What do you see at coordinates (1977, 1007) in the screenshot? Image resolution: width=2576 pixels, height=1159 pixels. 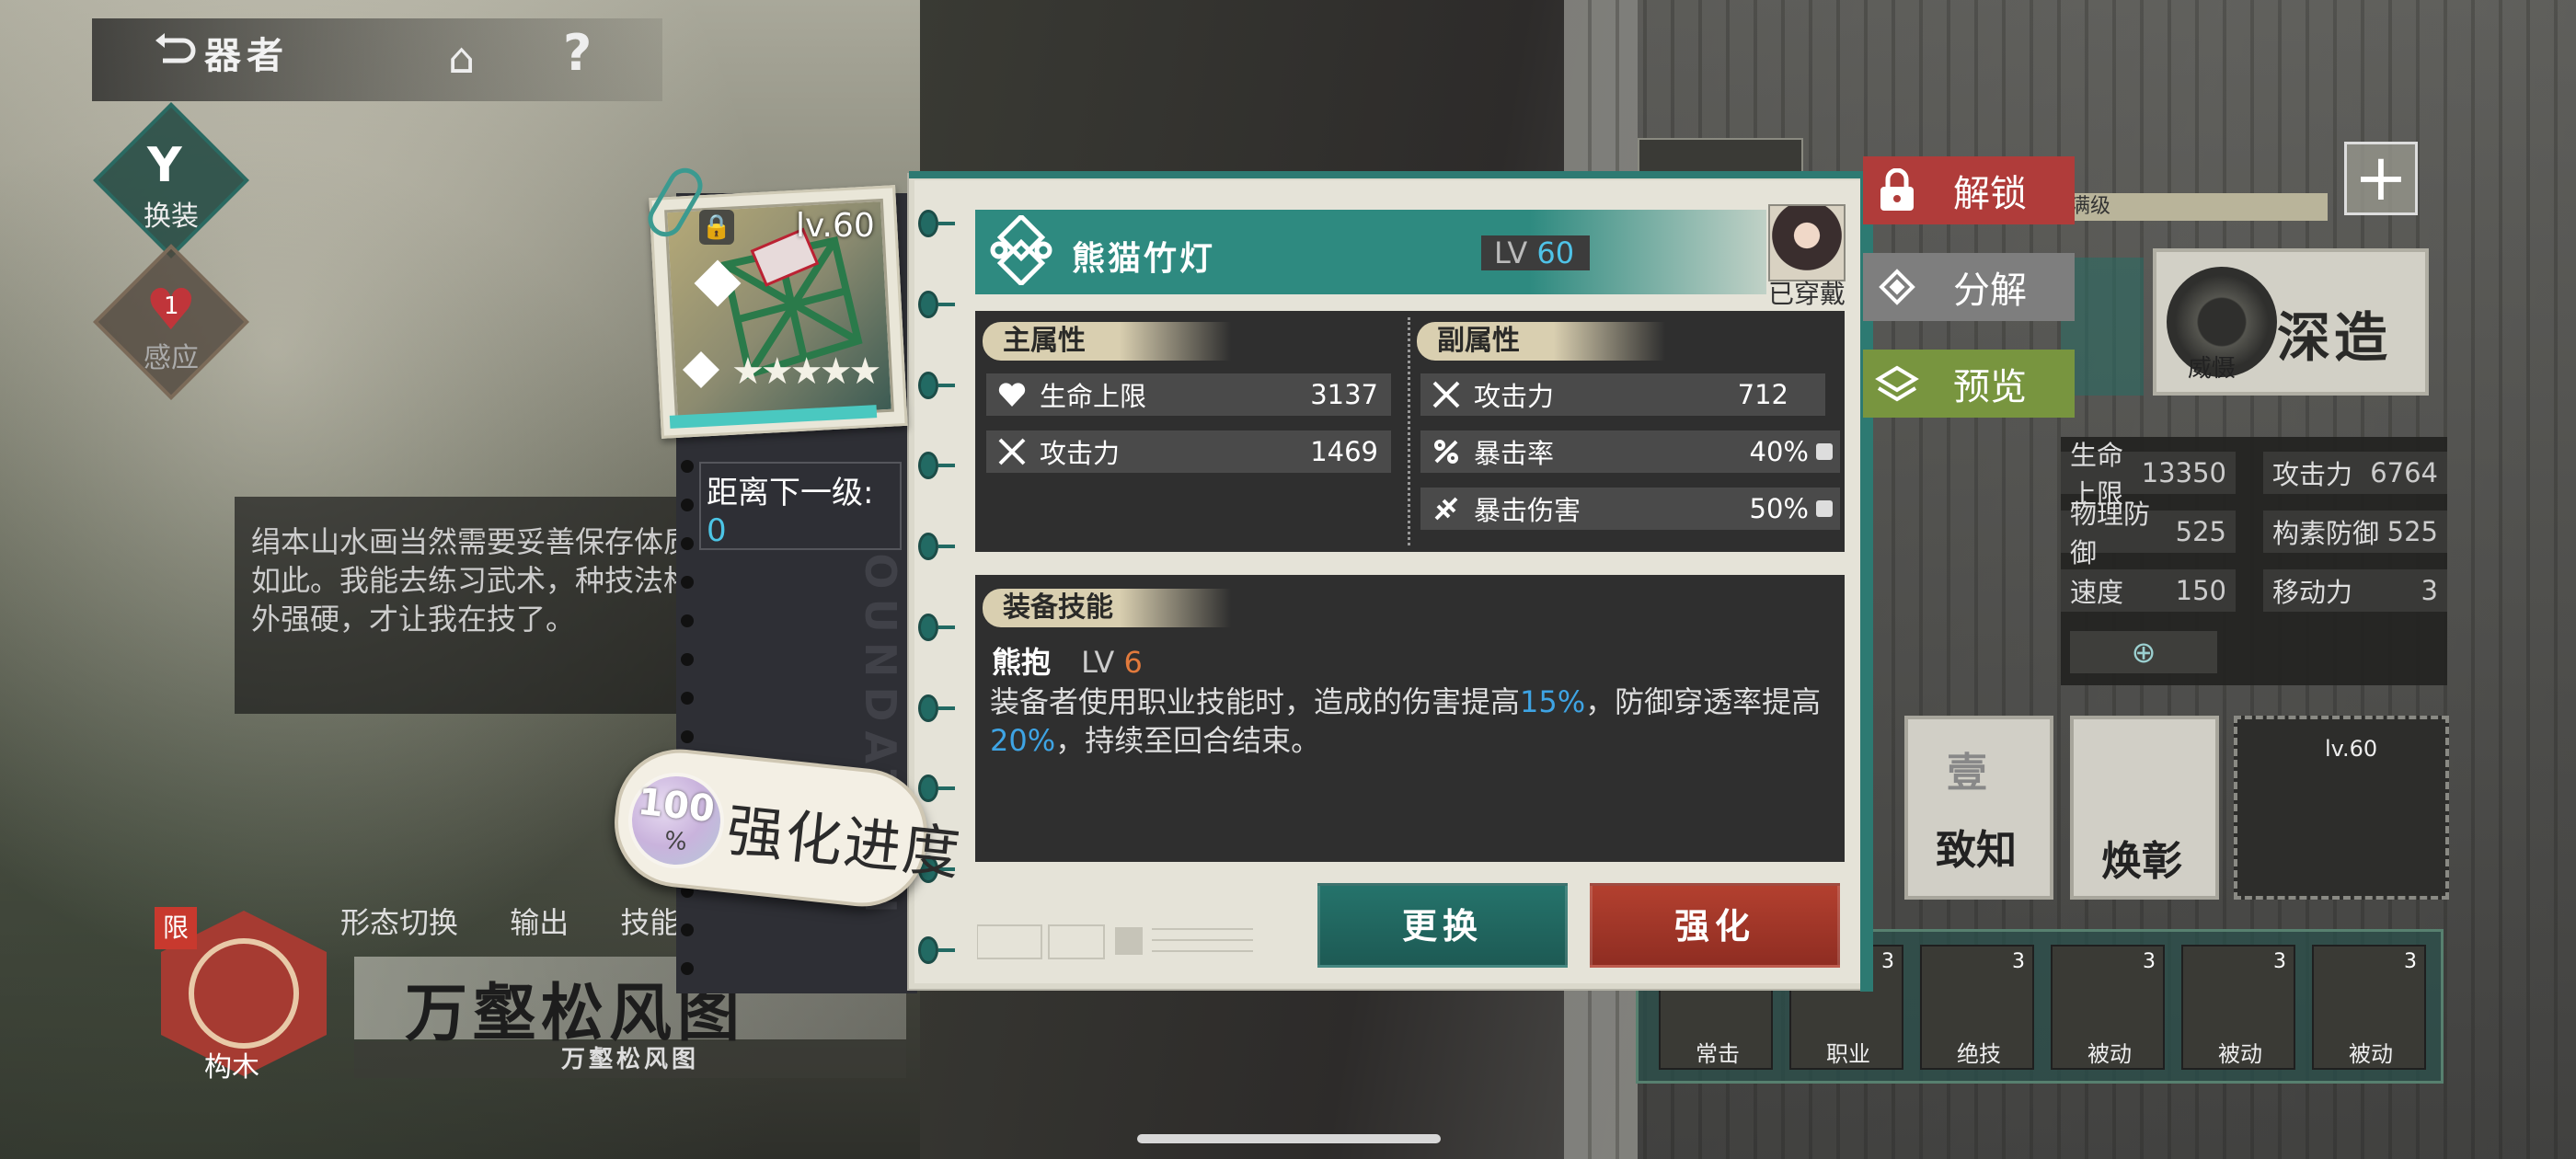 I see `skill-slot-ultimate: 3 绝技` at bounding box center [1977, 1007].